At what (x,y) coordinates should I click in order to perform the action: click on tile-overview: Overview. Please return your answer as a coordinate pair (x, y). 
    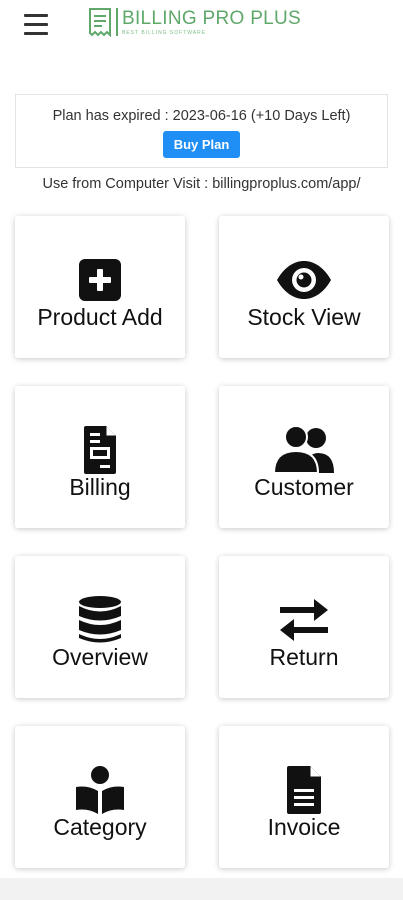
    Looking at the image, I should click on (100, 627).